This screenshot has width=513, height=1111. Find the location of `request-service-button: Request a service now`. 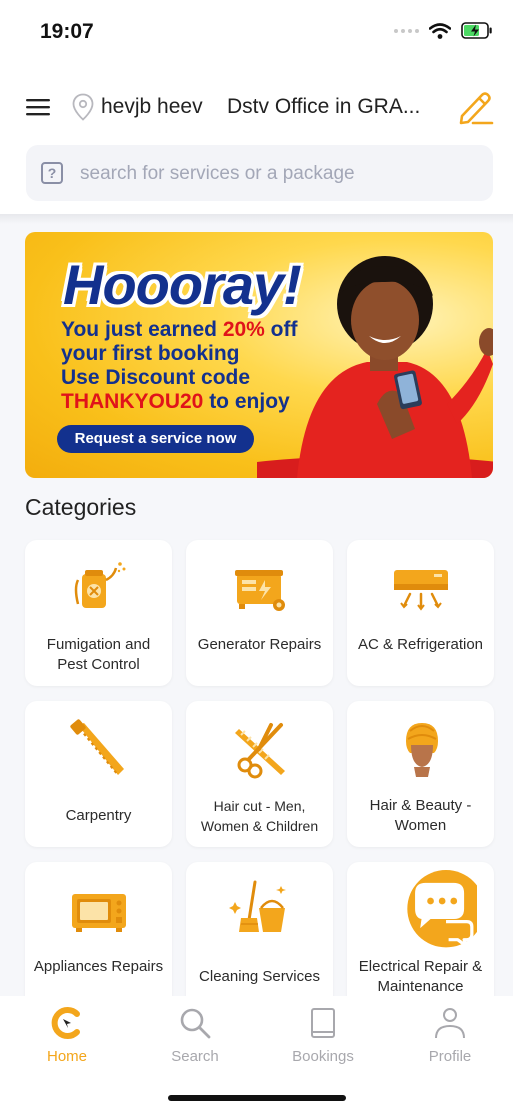

request-service-button: Request a service now is located at coordinates (155, 439).